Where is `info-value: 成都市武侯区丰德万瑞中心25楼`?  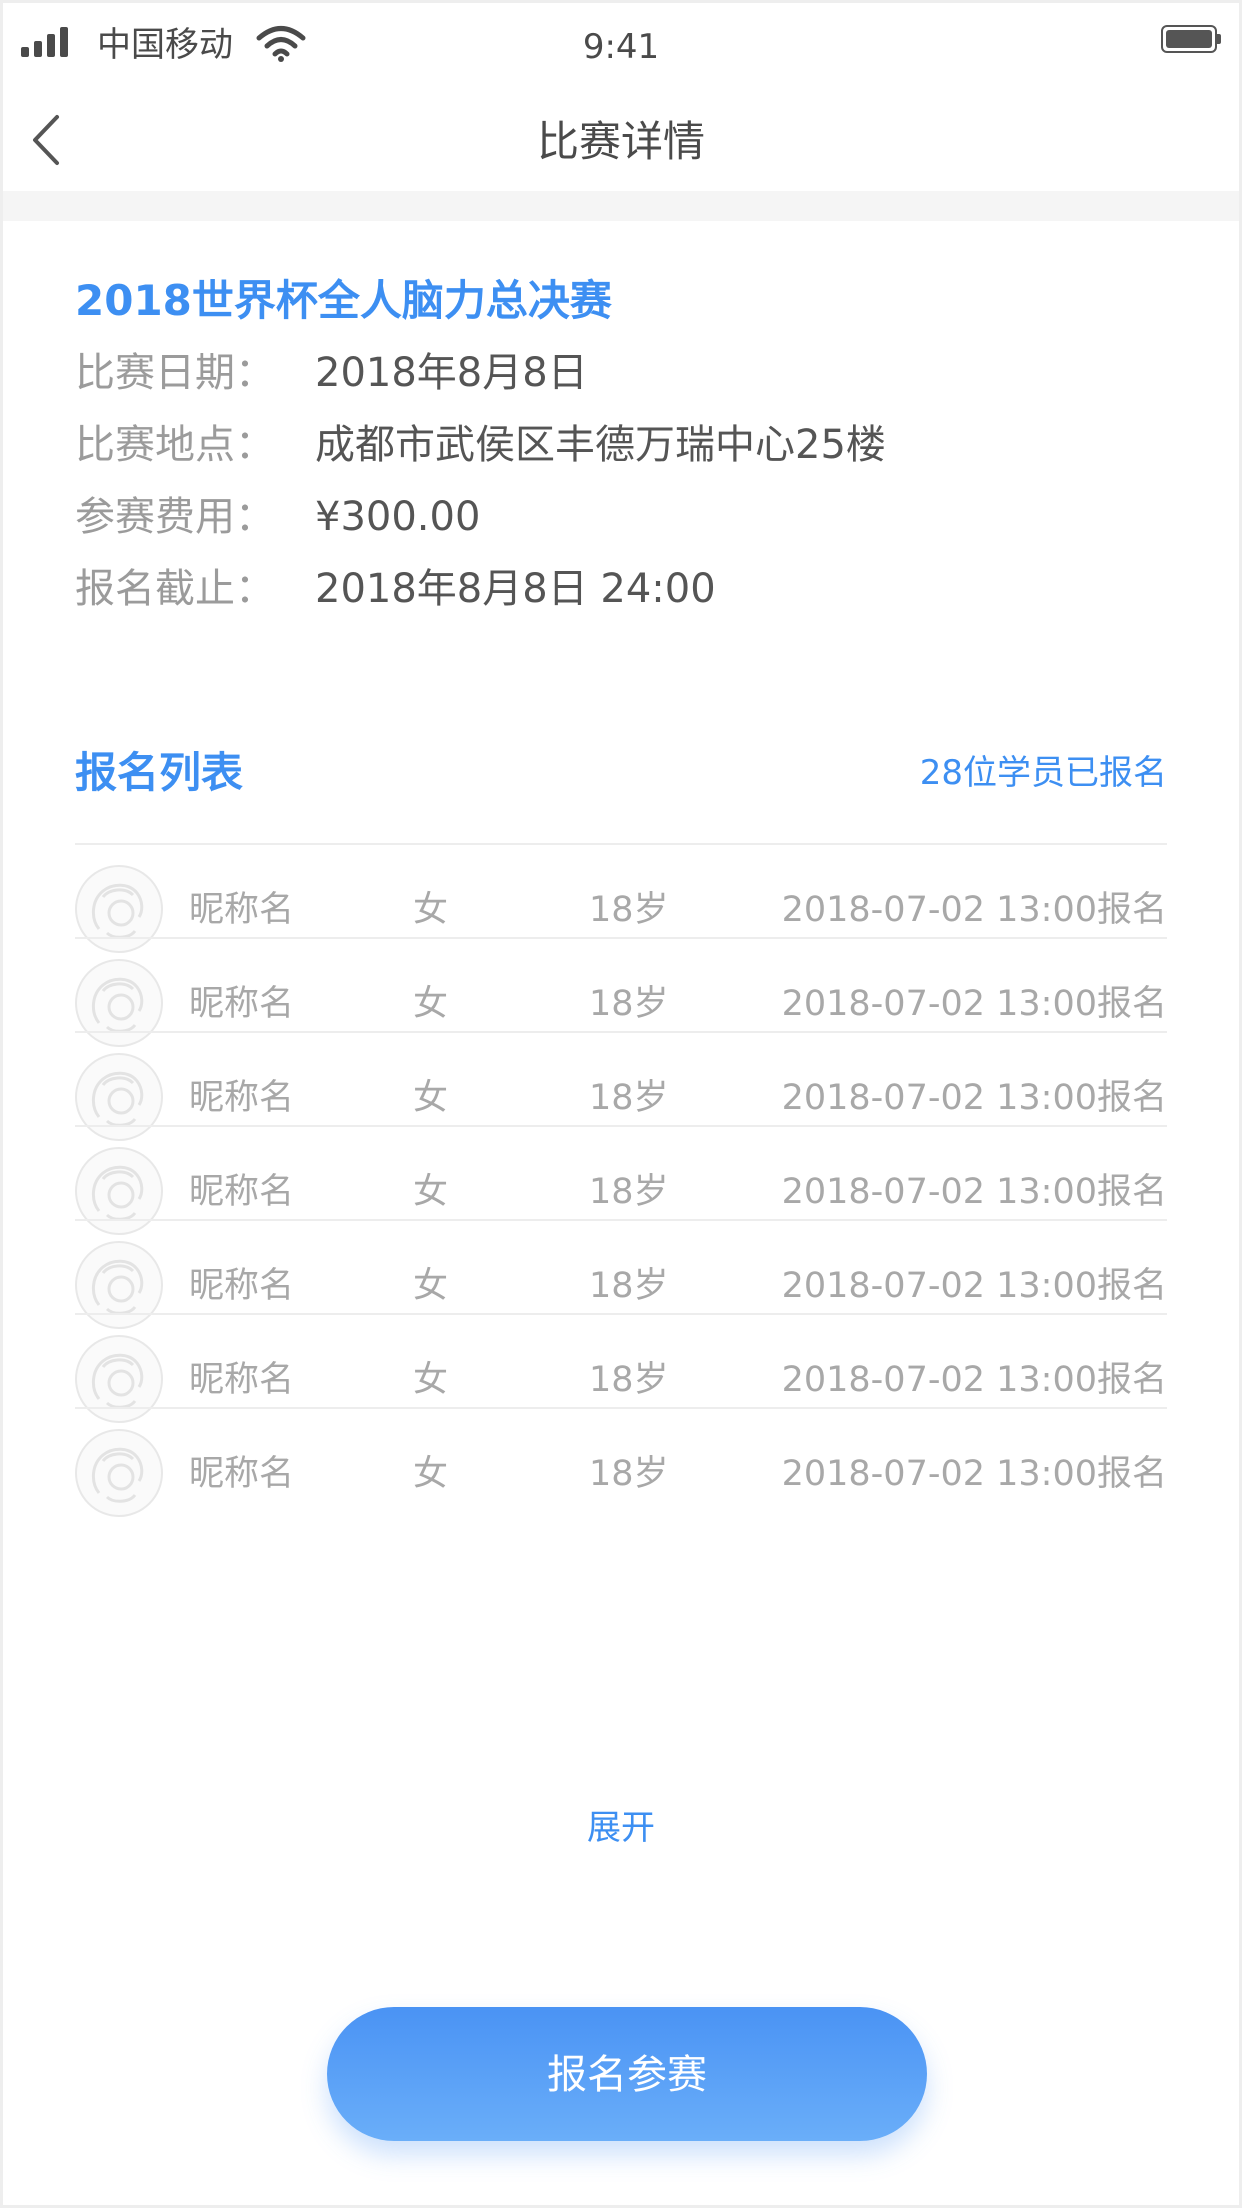
info-value: 成都市武侯区丰德万瑞中心25楼 is located at coordinates (600, 445).